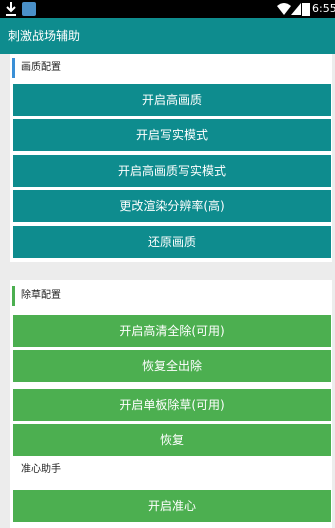 This screenshot has height=528, width=335. What do you see at coordinates (44, 36) in the screenshot?
I see `app-title: 刺激战场辅助` at bounding box center [44, 36].